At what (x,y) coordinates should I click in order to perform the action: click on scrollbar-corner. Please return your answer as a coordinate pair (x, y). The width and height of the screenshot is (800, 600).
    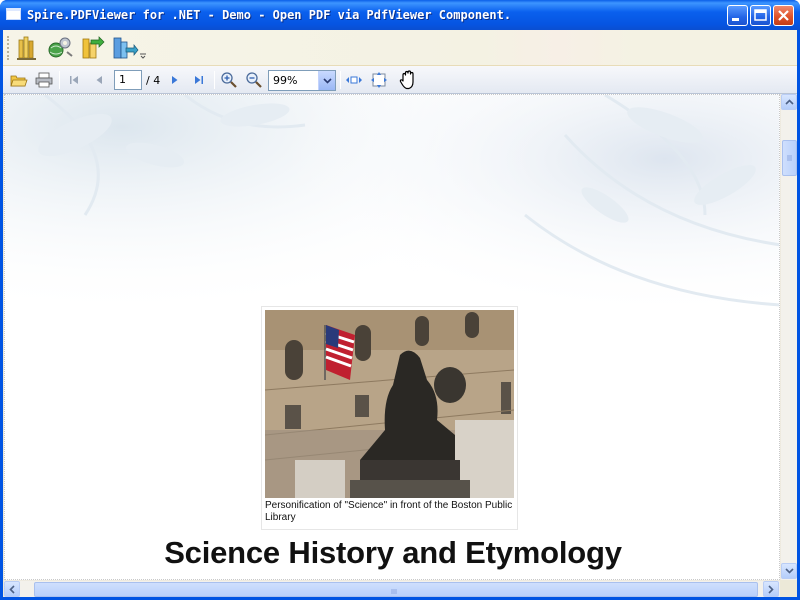
    Looking at the image, I should click on (788, 588).